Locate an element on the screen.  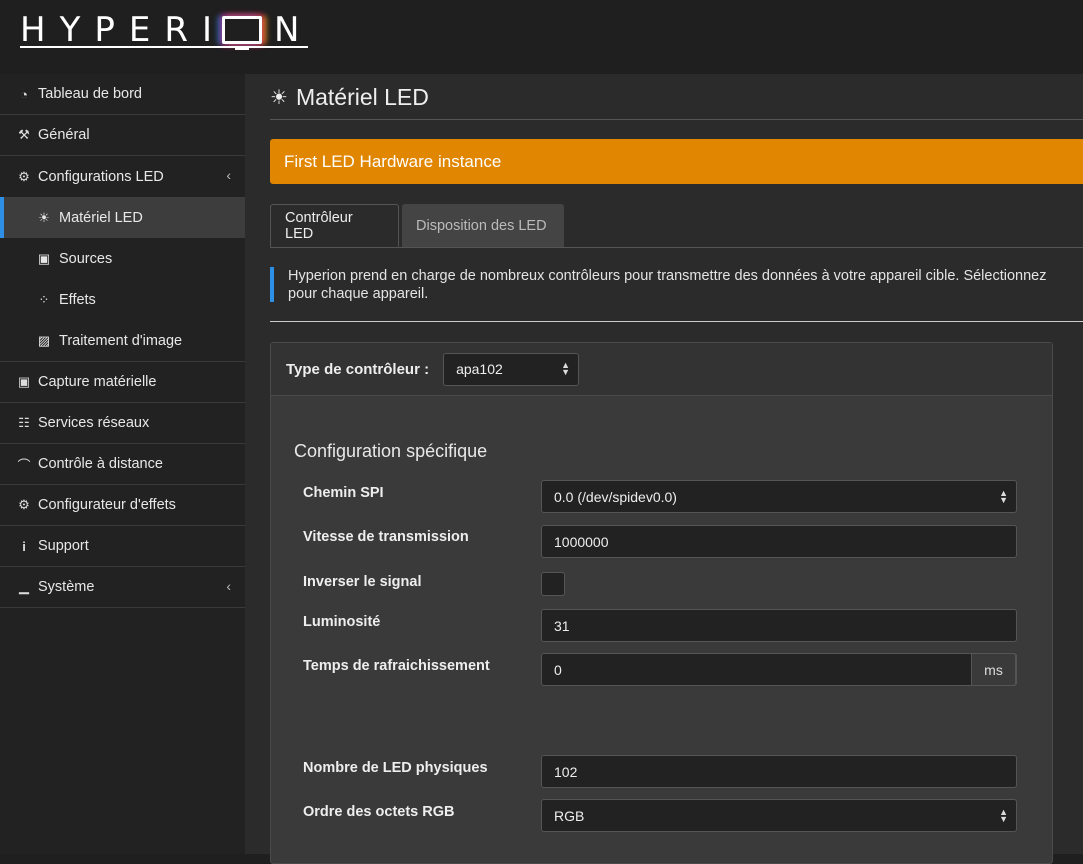
sidebar-item-label: Sources is located at coordinates (86, 258).